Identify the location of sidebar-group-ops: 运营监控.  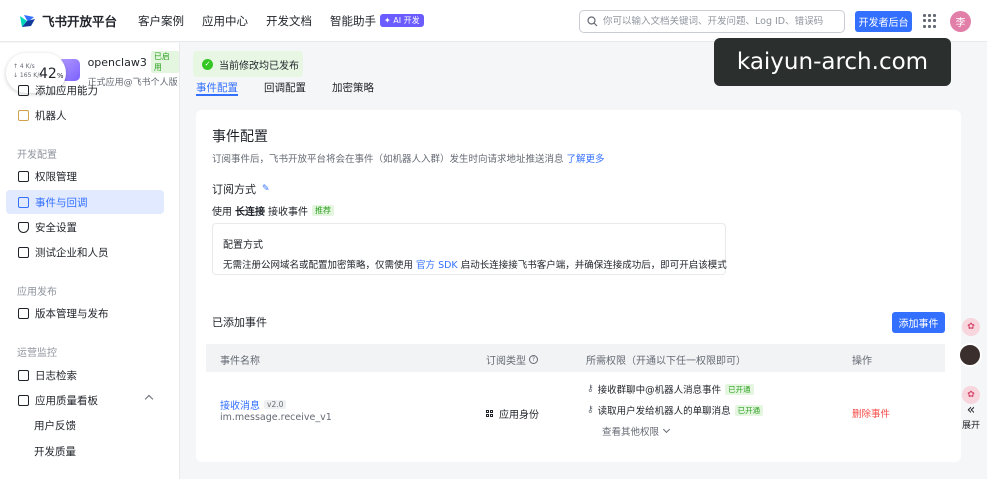
(37, 353).